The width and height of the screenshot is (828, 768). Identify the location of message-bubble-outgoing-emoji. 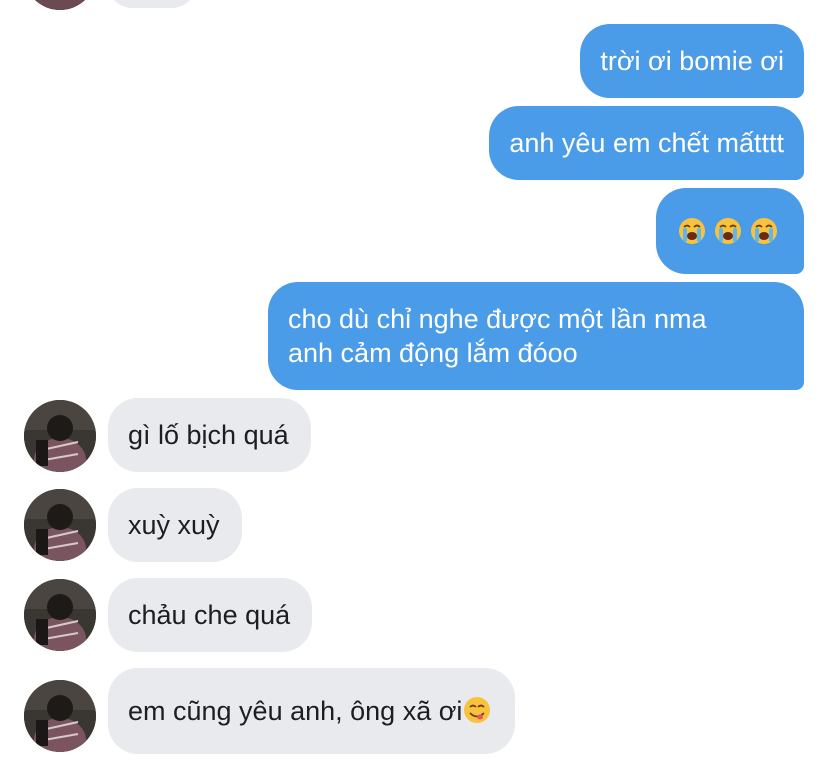
(730, 231).